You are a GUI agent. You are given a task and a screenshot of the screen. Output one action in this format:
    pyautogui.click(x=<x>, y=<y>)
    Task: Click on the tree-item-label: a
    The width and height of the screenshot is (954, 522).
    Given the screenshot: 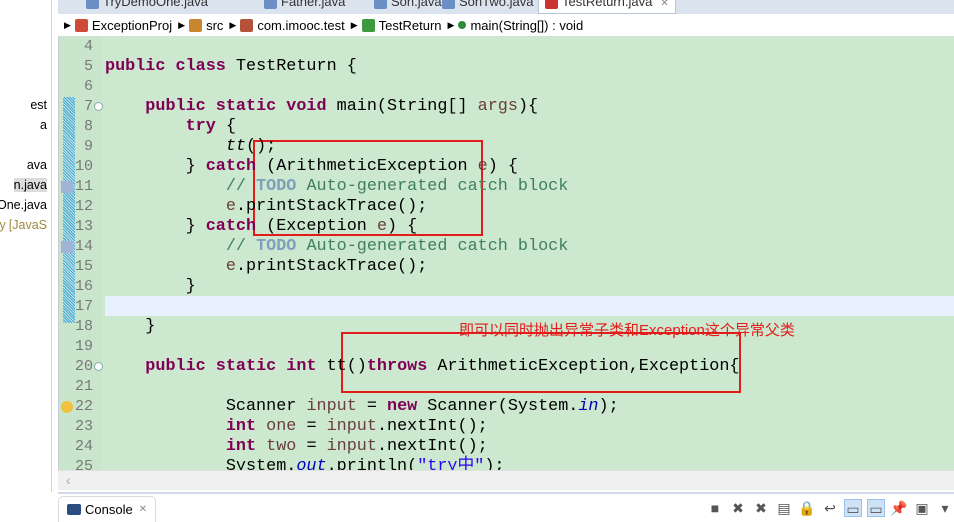 What is the action you would take?
    pyautogui.click(x=43, y=125)
    